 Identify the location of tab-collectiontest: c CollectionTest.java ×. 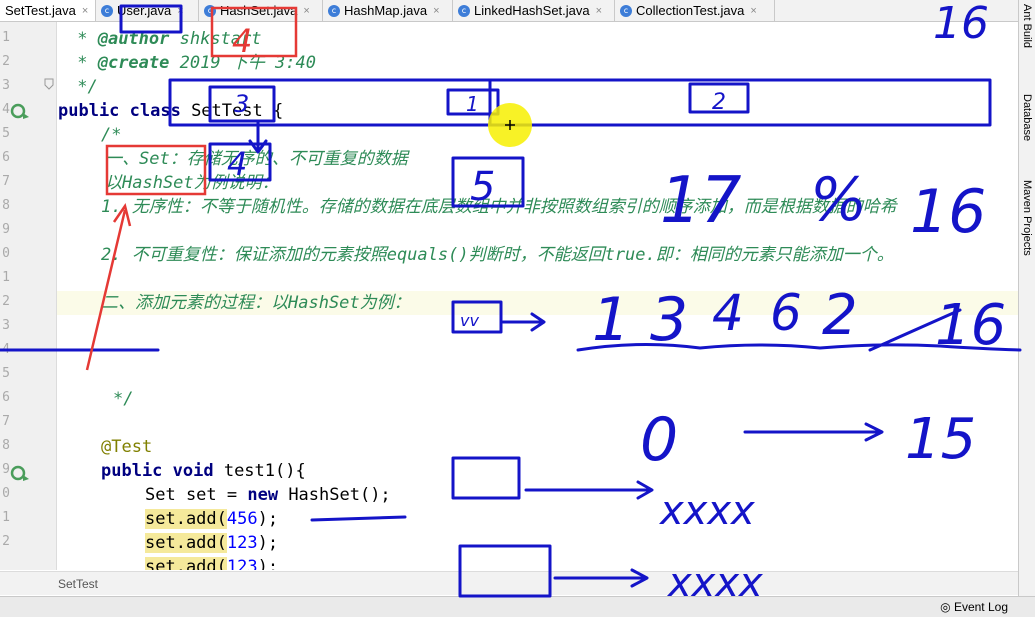
(695, 10).